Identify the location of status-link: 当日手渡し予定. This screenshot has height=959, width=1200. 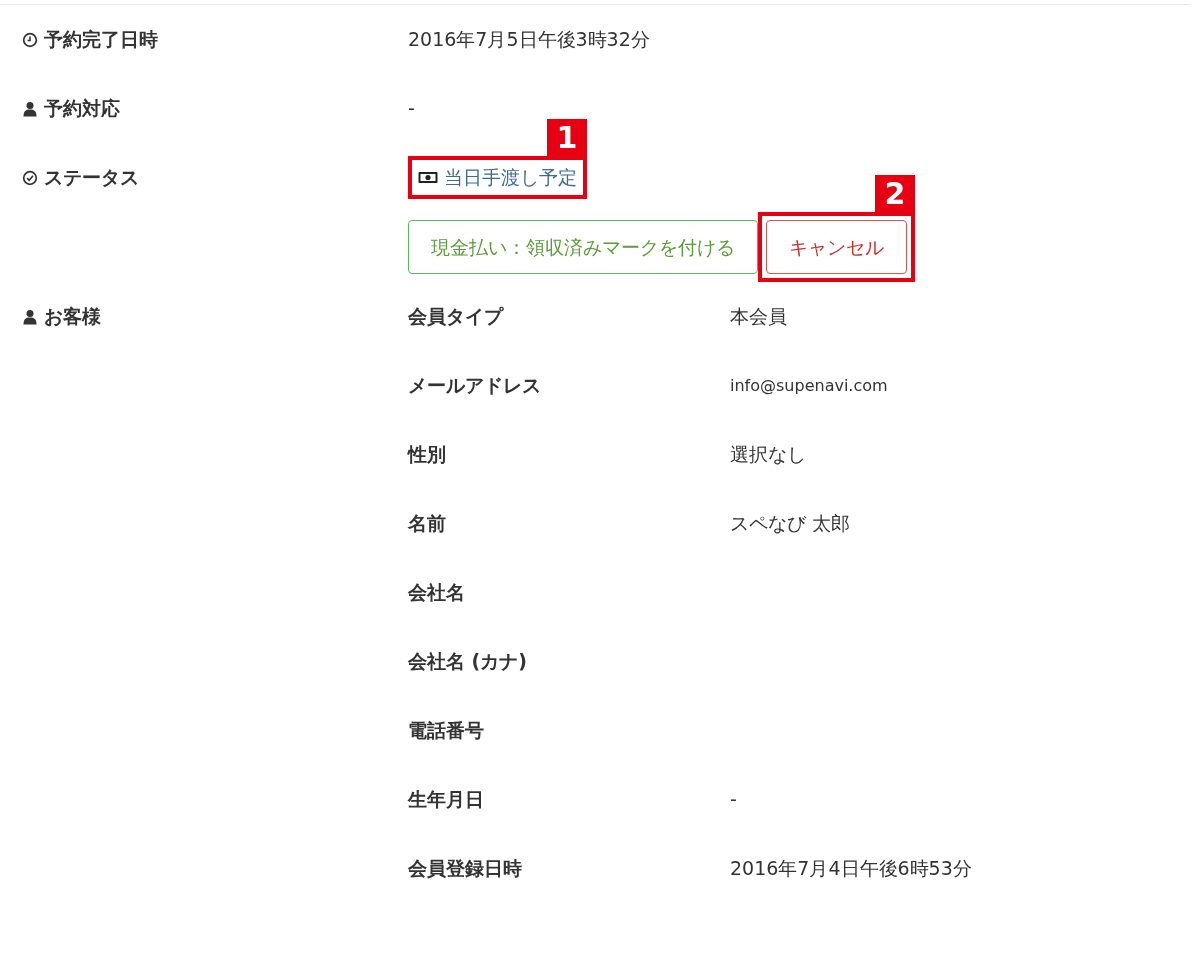
(497, 177).